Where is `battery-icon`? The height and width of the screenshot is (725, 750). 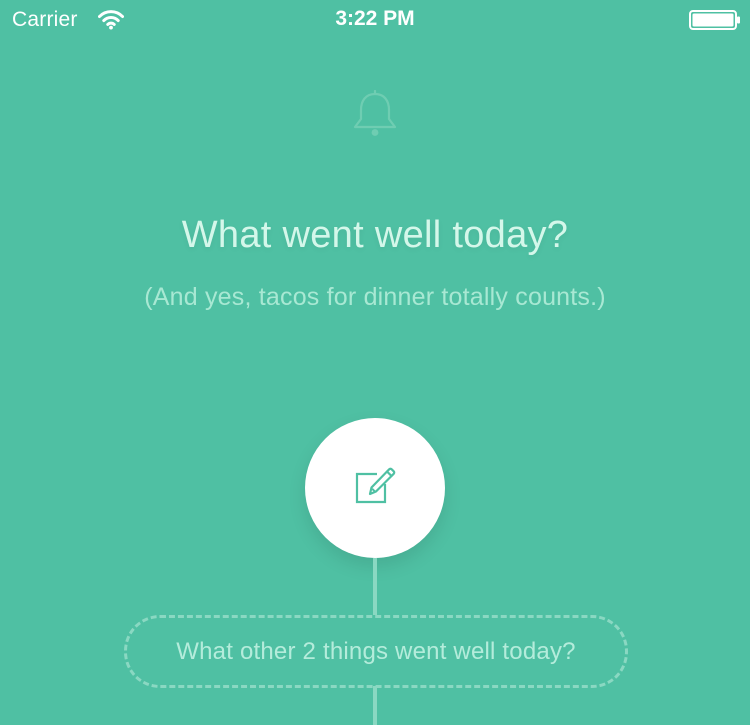 battery-icon is located at coordinates (714, 20).